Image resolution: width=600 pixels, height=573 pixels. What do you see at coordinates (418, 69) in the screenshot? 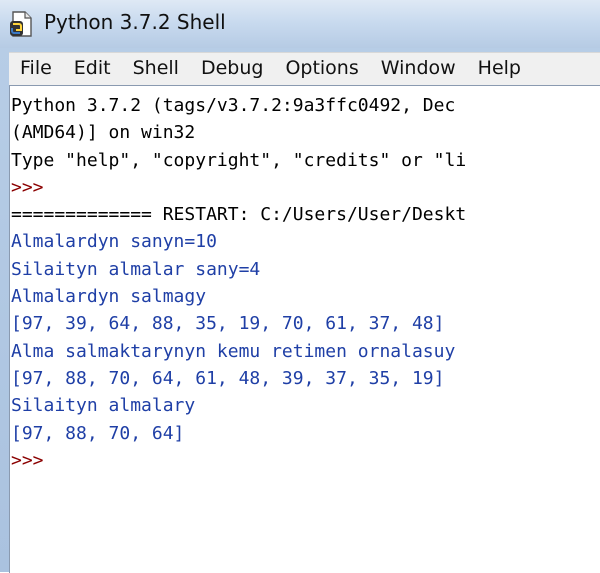
I see `menu-window: Window` at bounding box center [418, 69].